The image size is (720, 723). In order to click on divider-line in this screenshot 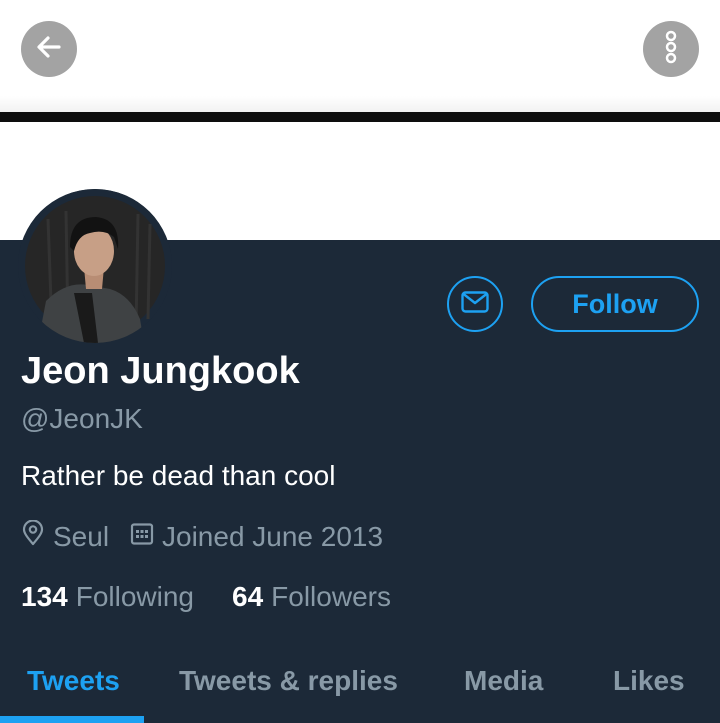, I will do `click(360, 117)`.